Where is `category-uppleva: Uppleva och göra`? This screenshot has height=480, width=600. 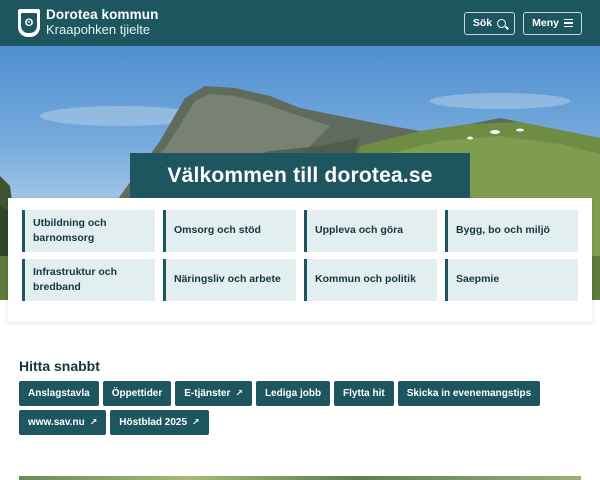
category-uppleva: Uppleva och göra is located at coordinates (370, 231).